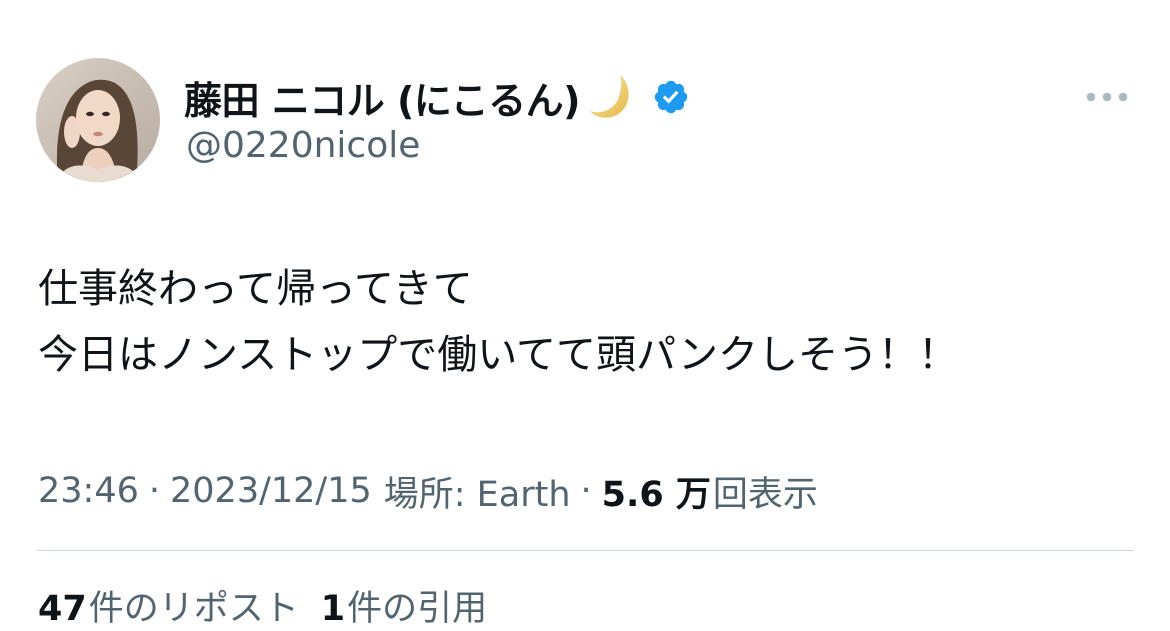 This screenshot has height=631, width=1170. I want to click on quotes-label: 件の引用, so click(417, 609).